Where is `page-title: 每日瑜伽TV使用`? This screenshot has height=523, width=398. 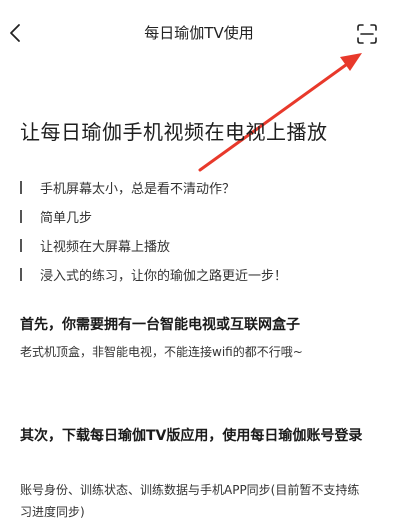 page-title: 每日瑜伽TV使用 is located at coordinates (199, 33).